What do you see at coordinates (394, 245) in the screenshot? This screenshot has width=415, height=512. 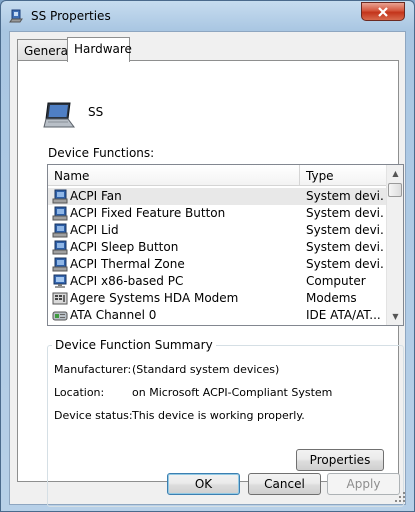 I see `list-scrollbar: ▲ ▼` at bounding box center [394, 245].